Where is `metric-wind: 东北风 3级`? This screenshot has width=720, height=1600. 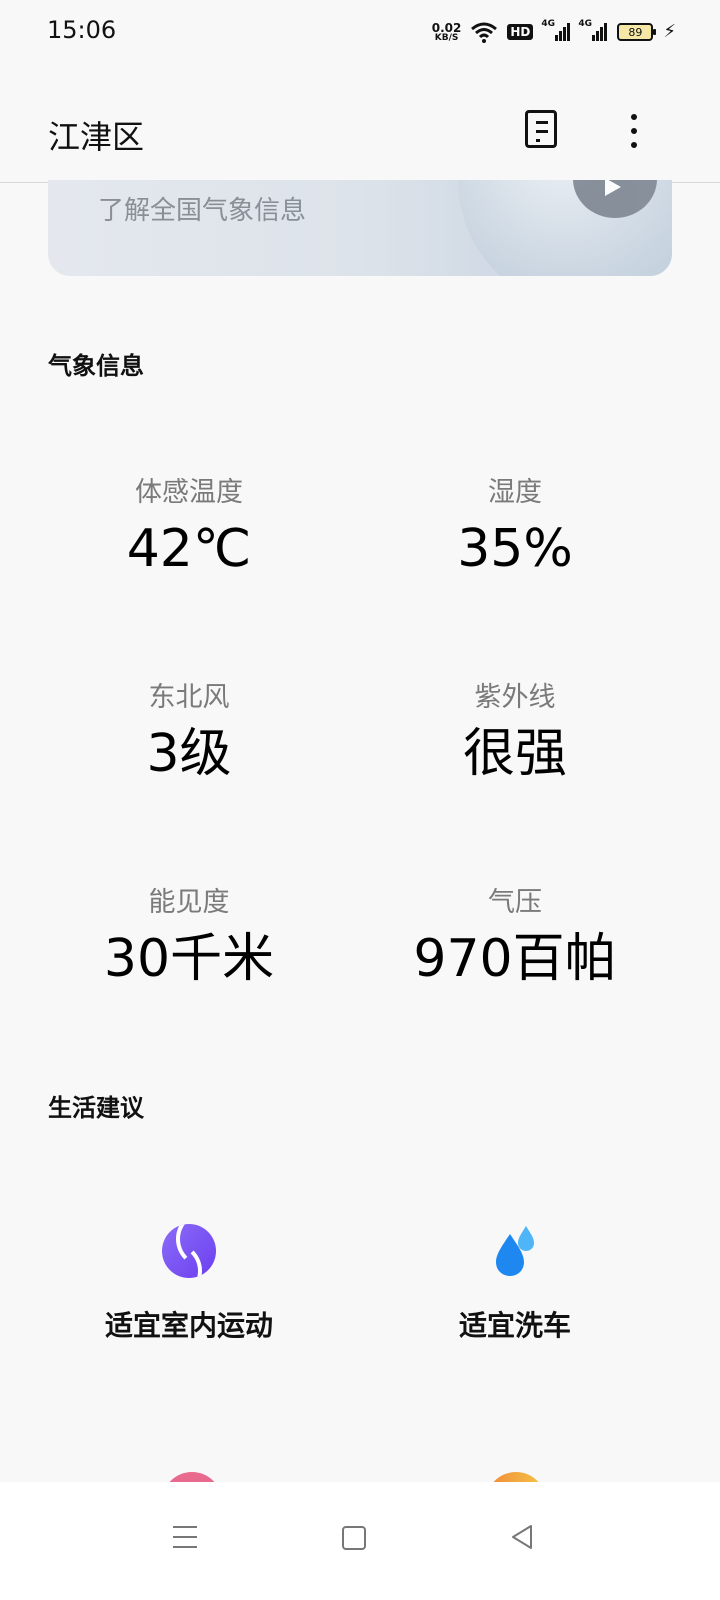
metric-wind: 东北风 3级 is located at coordinates (189, 729).